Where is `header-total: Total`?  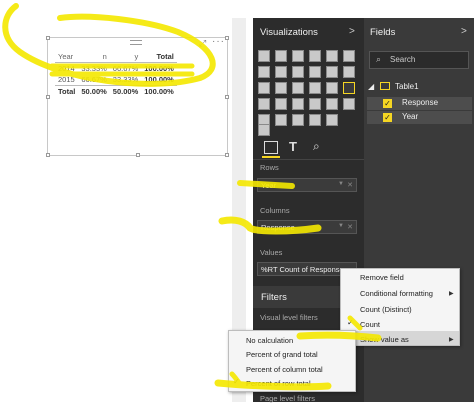
header-total: Total is located at coordinates (159, 57).